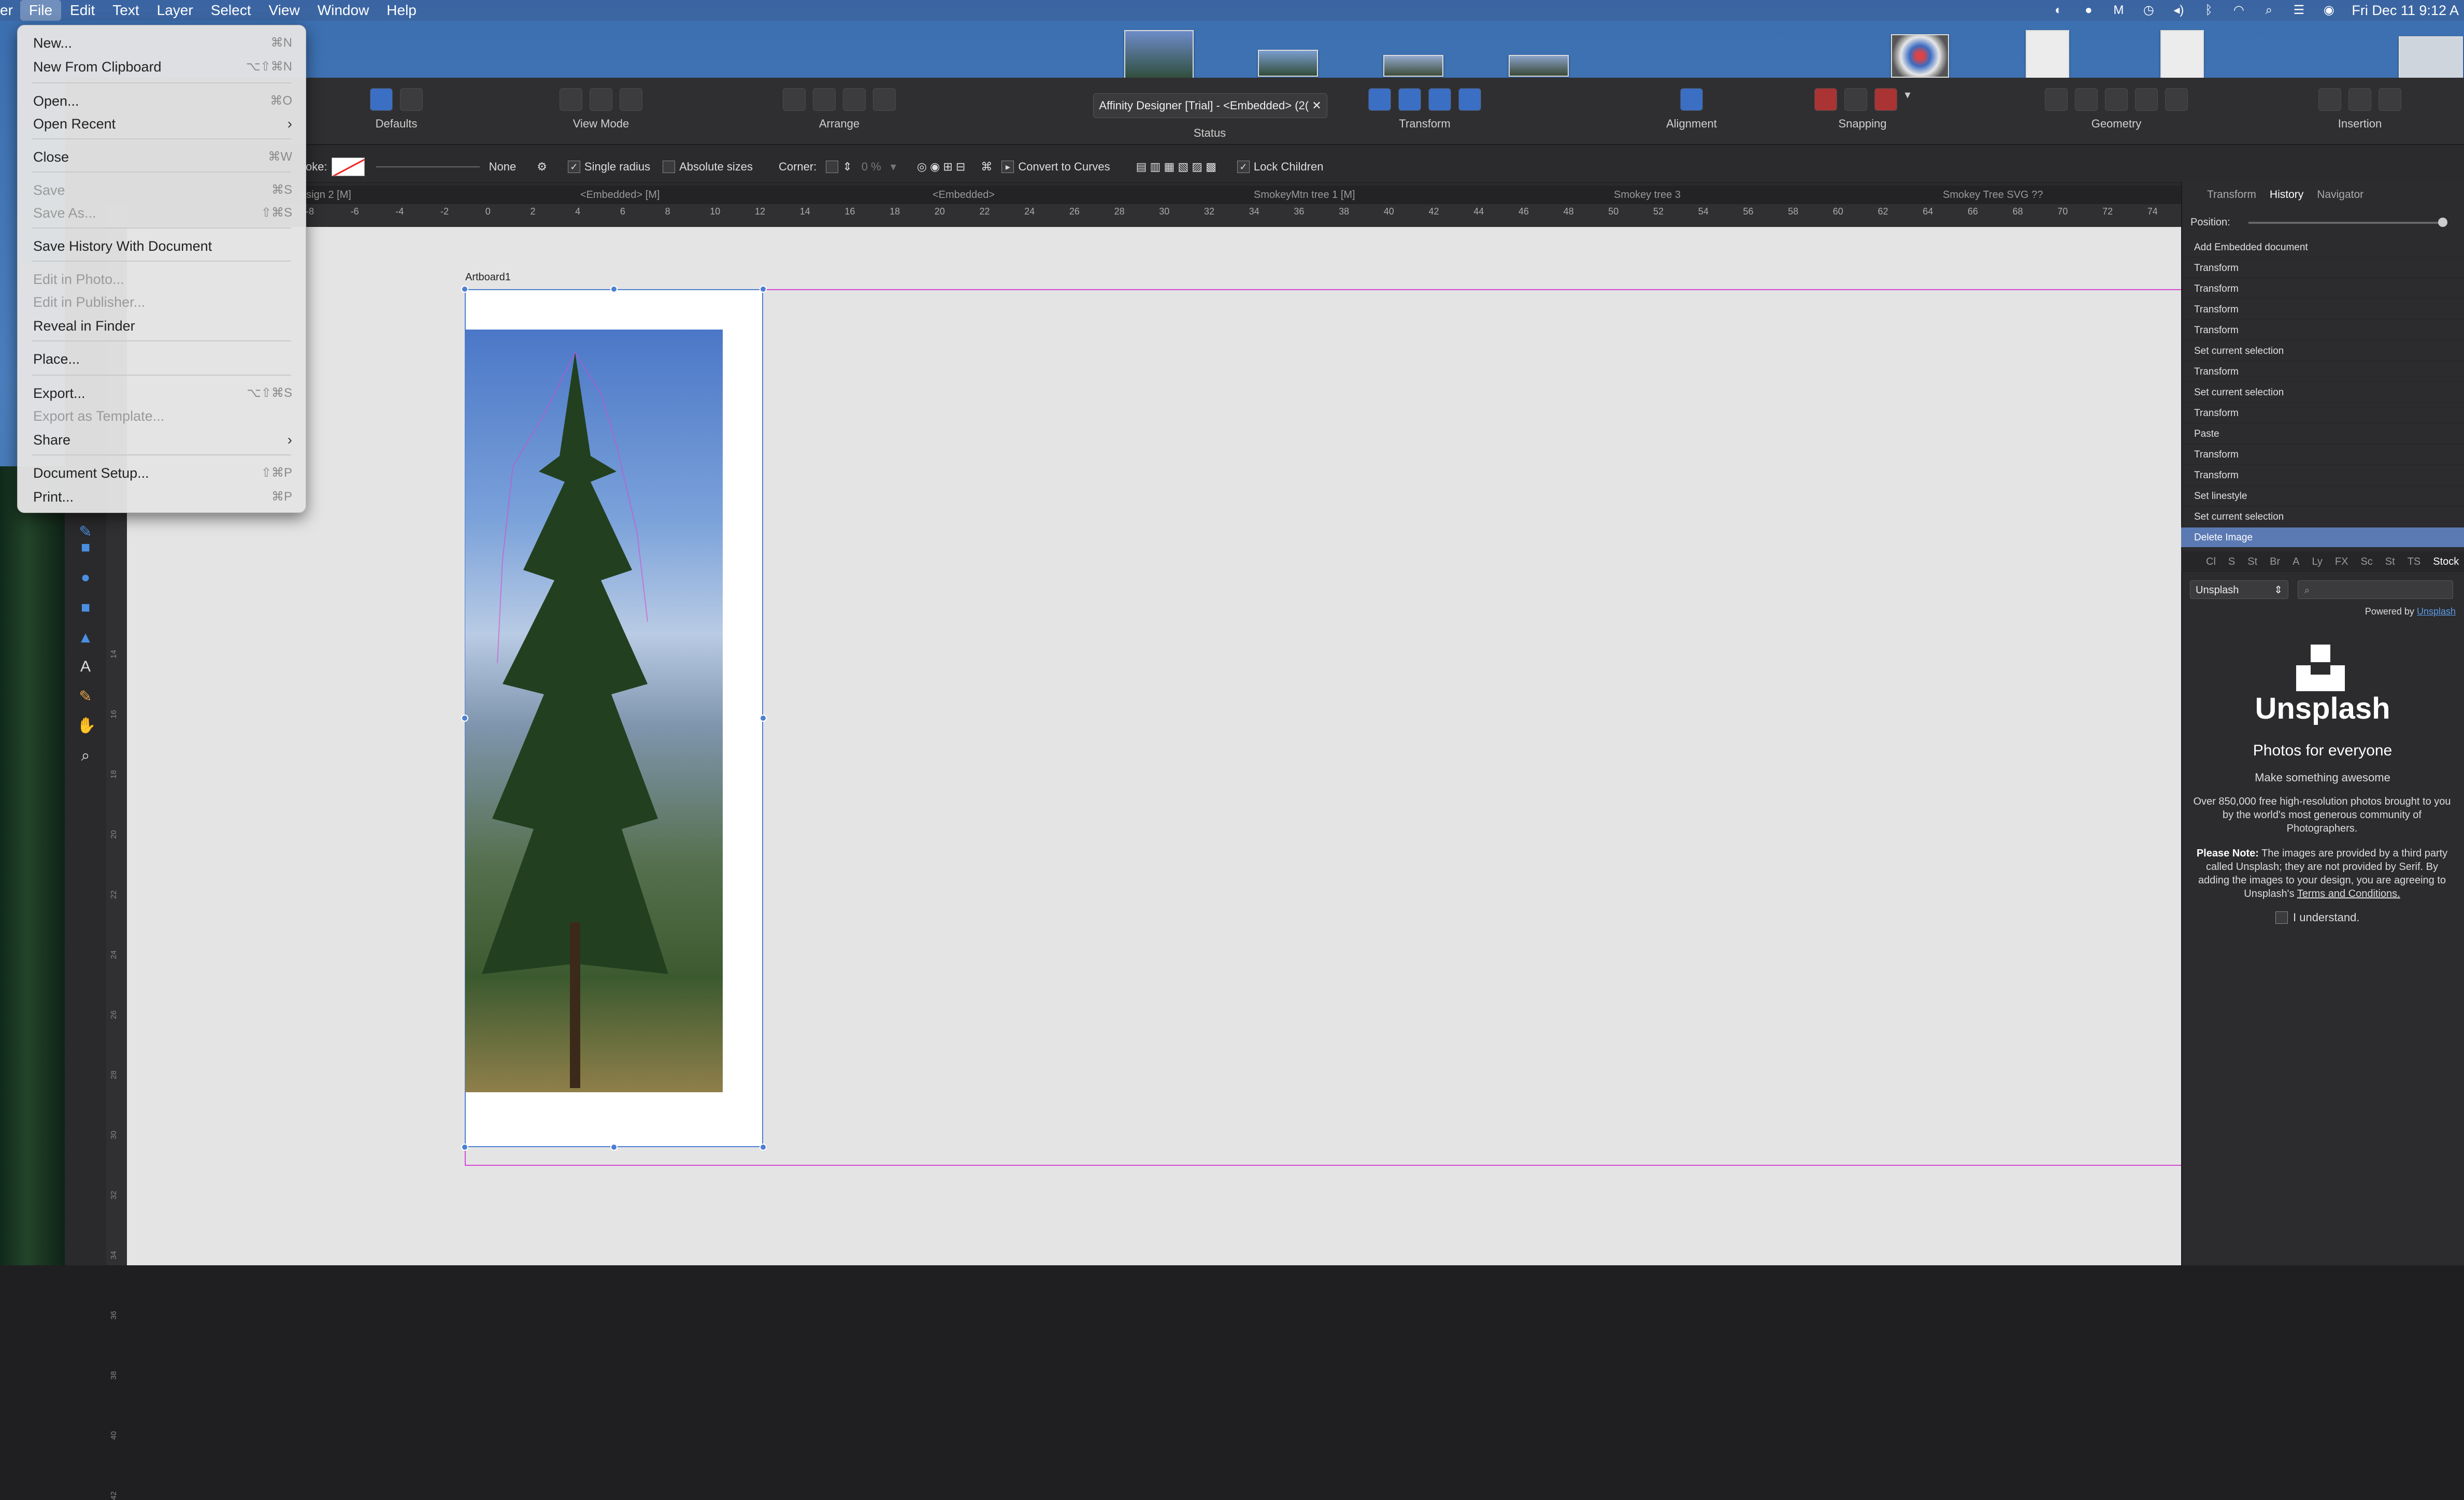  Describe the element at coordinates (163, 246) in the screenshot. I see `file-menu-item: Save History With Document` at that location.